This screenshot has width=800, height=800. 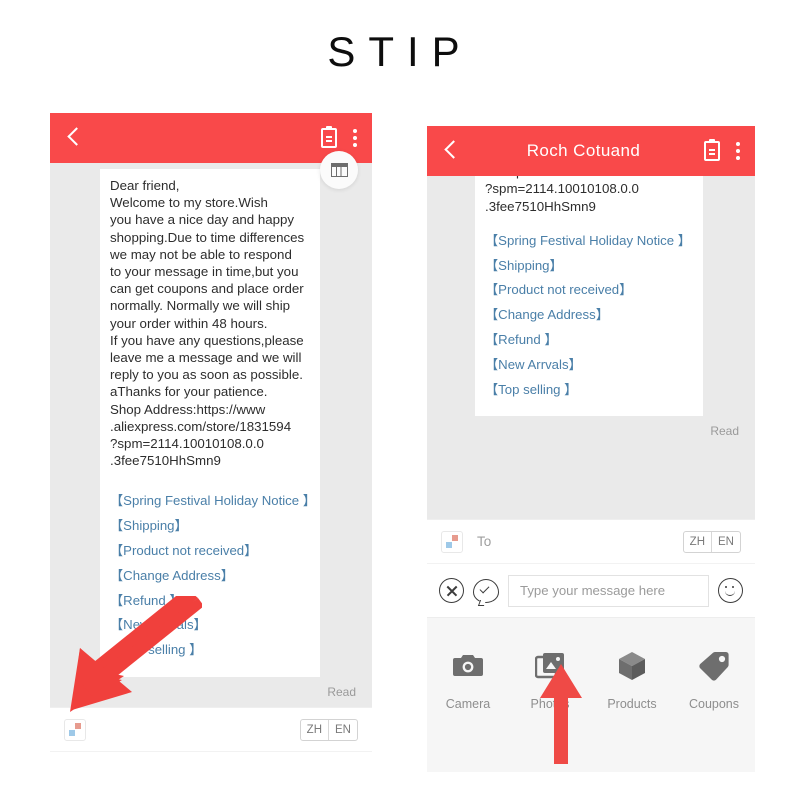 I want to click on smiley-icon, so click(x=730, y=590).